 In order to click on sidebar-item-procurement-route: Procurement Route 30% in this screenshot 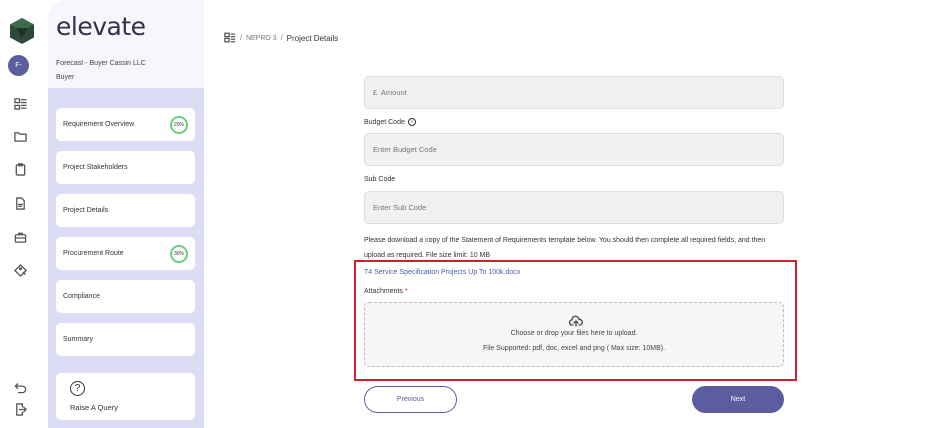, I will do `click(125, 253)`.